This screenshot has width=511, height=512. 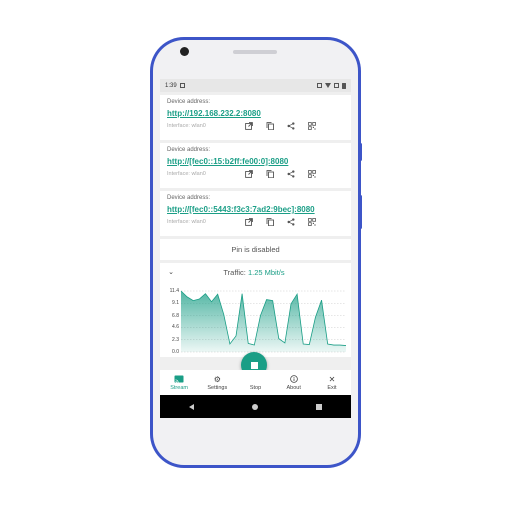 I want to click on signal-icon, so click(x=336, y=85).